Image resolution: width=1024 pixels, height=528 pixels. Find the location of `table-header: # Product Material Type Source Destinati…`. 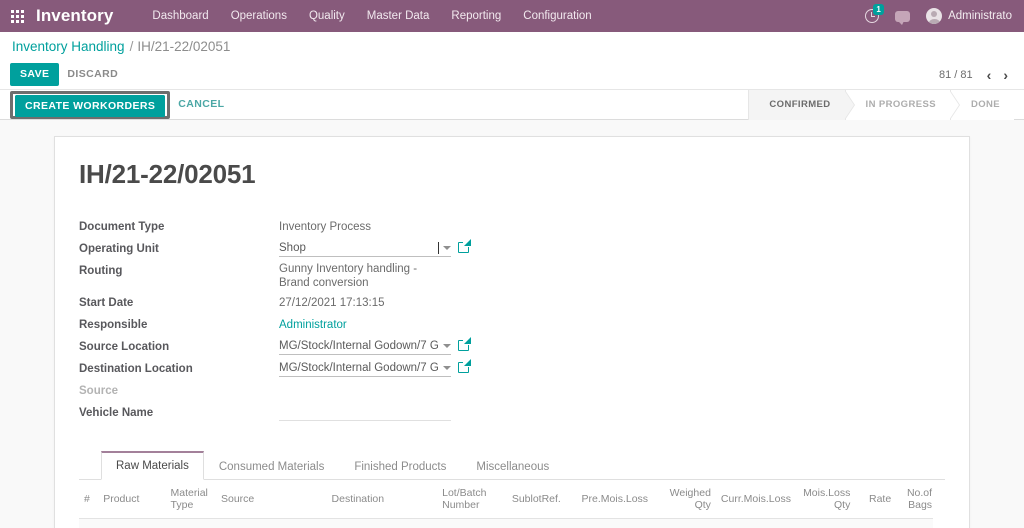

table-header: # Product Material Type Source Destinati… is located at coordinates (506, 499).